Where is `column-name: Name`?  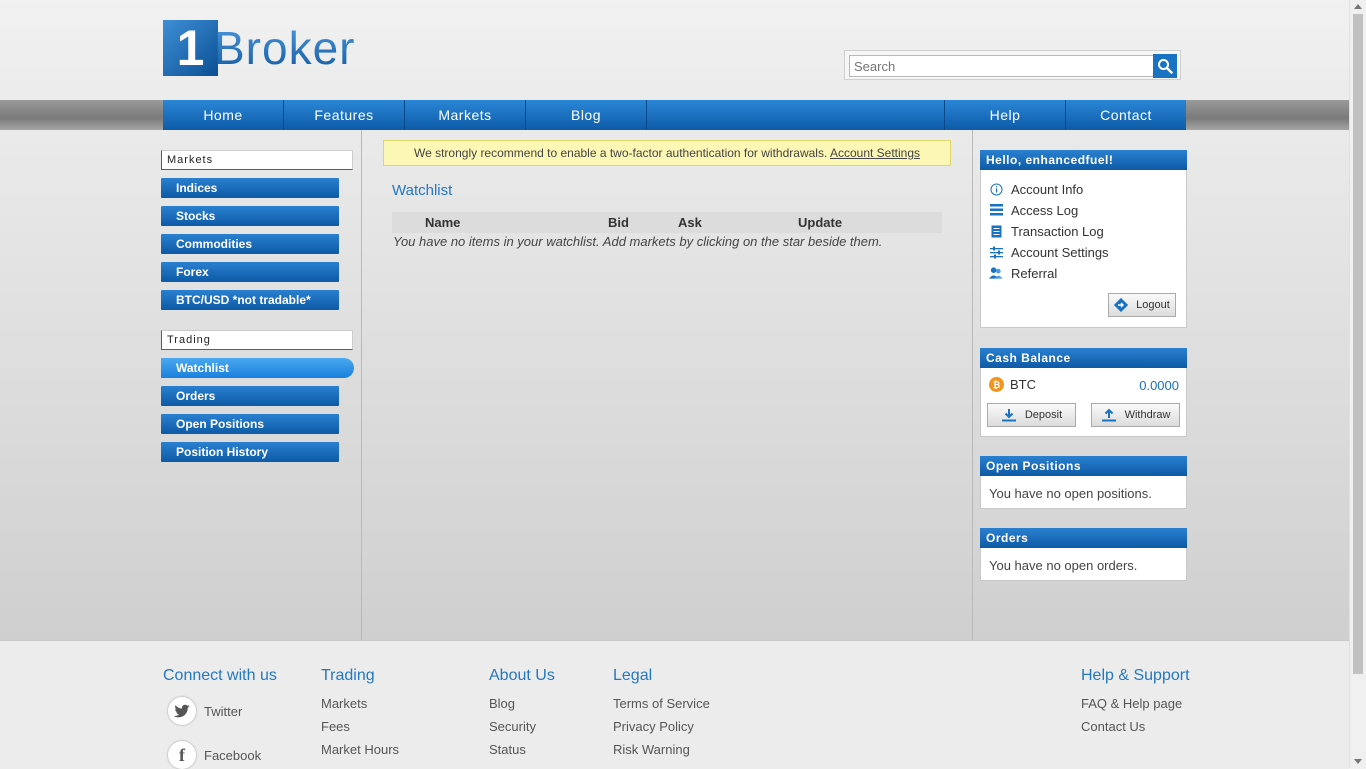
column-name: Name is located at coordinates (442, 222).